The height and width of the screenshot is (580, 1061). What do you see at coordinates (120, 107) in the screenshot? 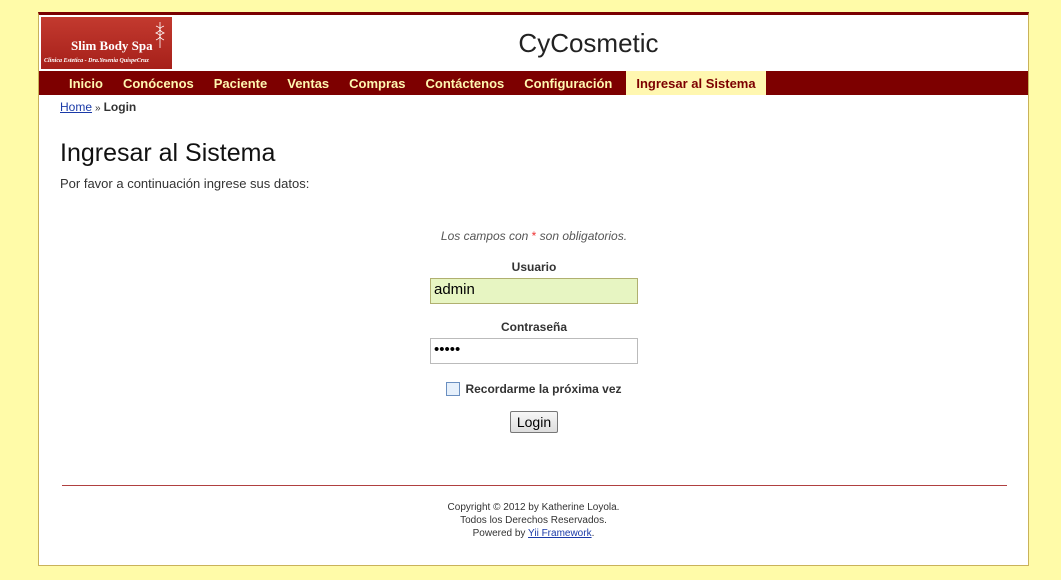
I see `breadcrumb-current: Login` at bounding box center [120, 107].